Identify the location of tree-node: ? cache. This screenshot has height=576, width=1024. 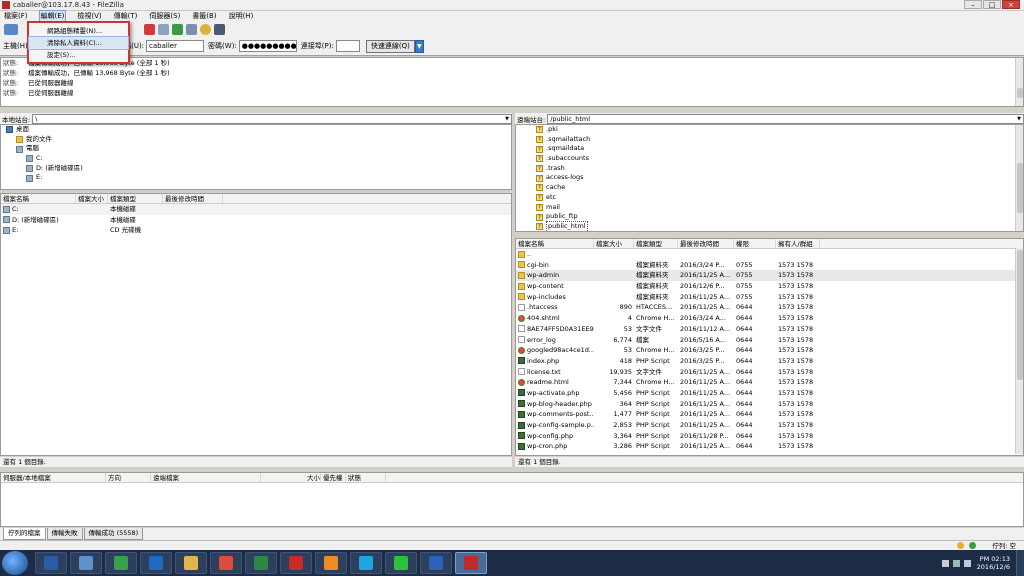
(779, 188).